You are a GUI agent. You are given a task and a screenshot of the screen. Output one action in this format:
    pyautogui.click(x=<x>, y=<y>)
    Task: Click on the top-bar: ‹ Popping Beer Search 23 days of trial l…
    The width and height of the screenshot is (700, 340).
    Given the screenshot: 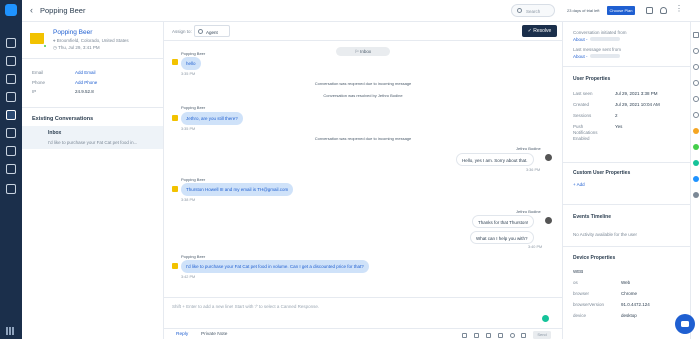 What is the action you would take?
    pyautogui.click(x=361, y=11)
    